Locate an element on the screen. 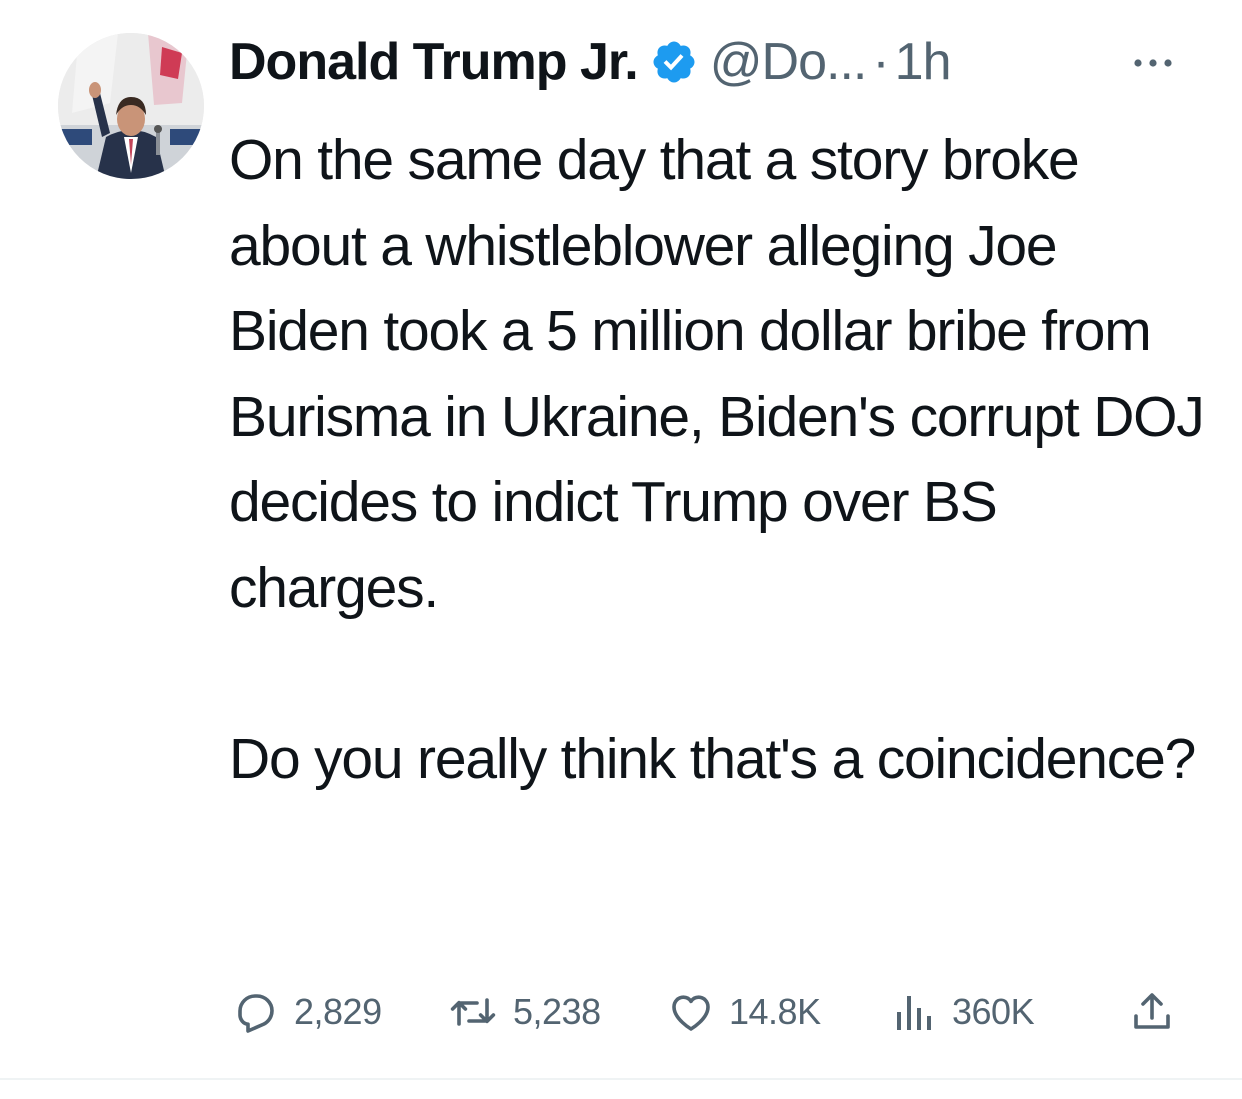 The image size is (1242, 1099). tweet-actions: 2,829 5,238 14.8K 360K is located at coordinates (621, 1012).